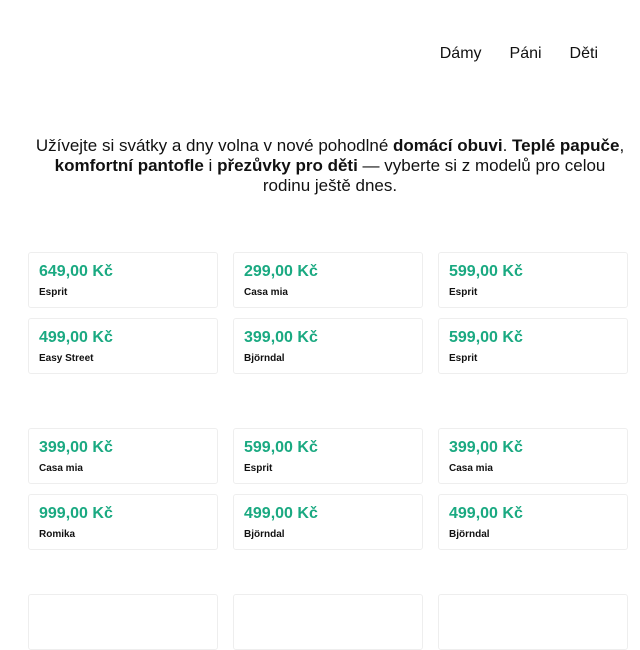 The width and height of the screenshot is (640, 650). I want to click on product-grid, so click(329, 622).